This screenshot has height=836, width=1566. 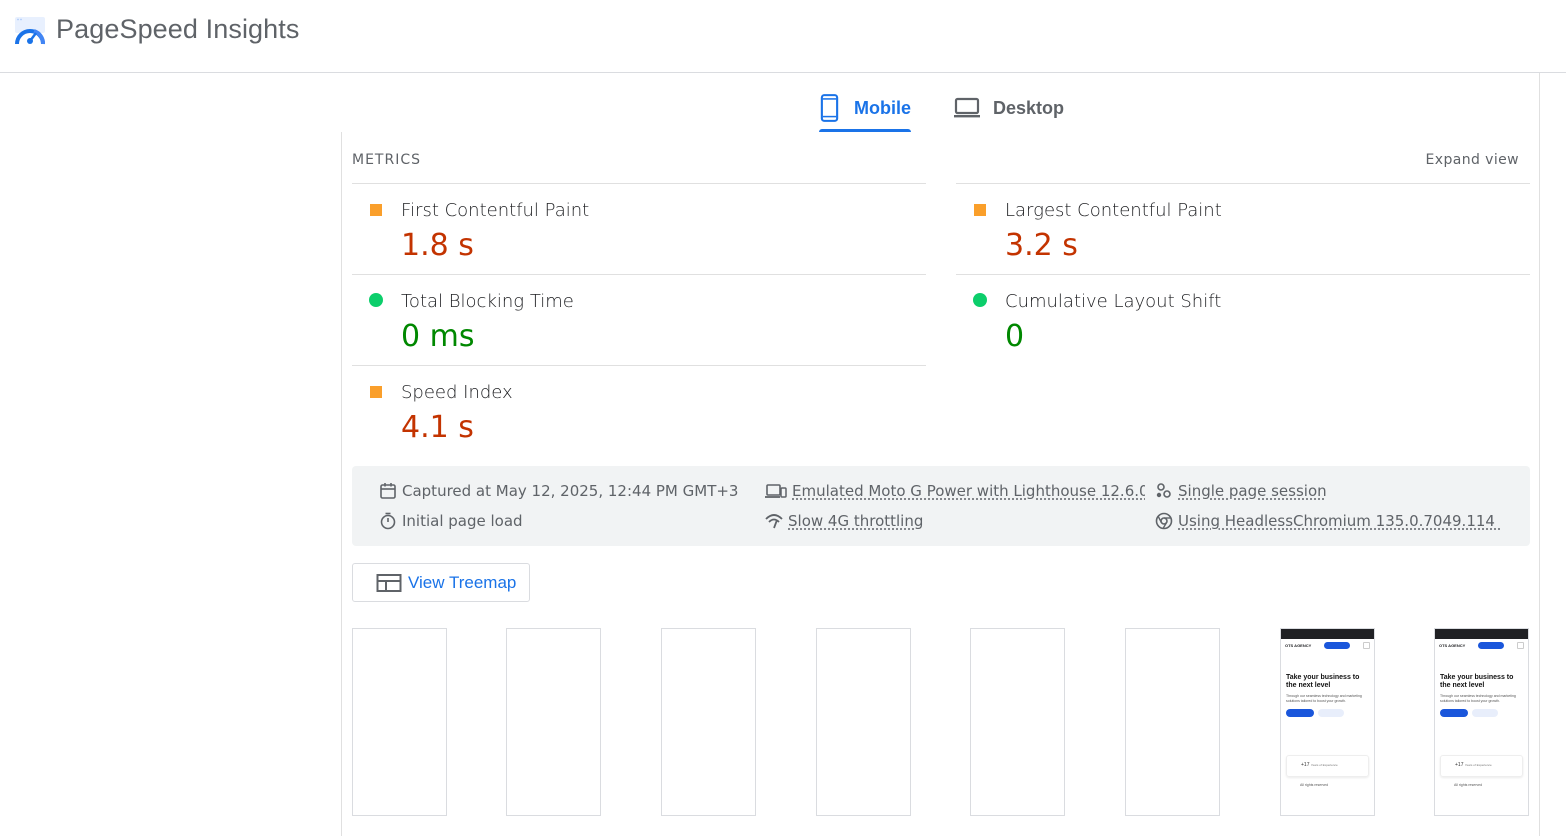 What do you see at coordinates (829, 108) in the screenshot?
I see `smartphone-icon` at bounding box center [829, 108].